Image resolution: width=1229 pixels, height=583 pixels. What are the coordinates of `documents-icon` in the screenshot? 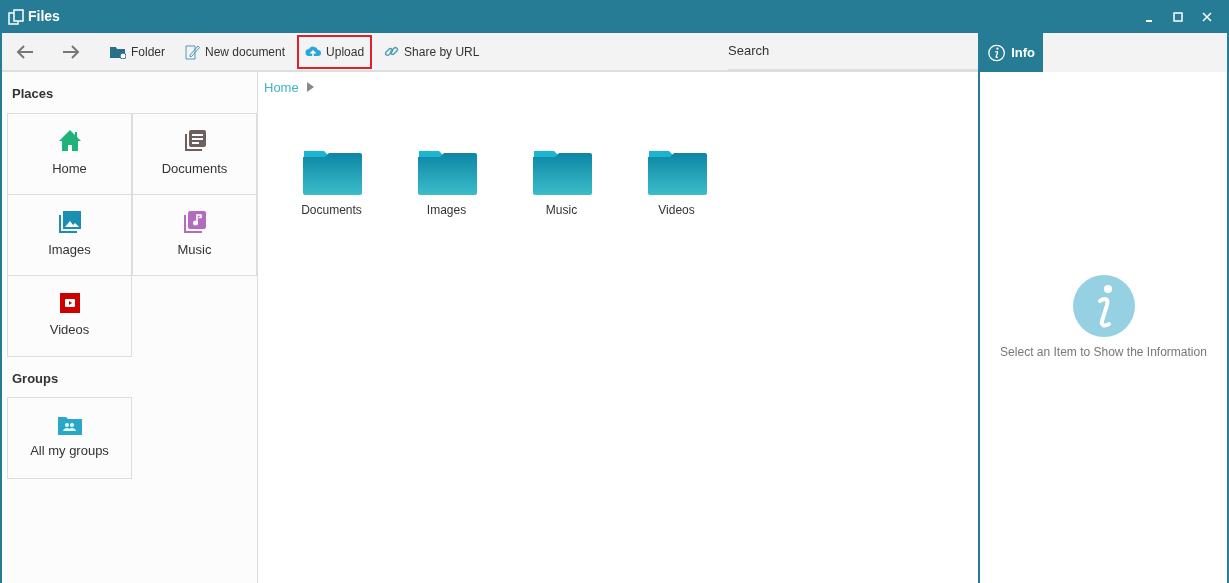 It's located at (194, 140).